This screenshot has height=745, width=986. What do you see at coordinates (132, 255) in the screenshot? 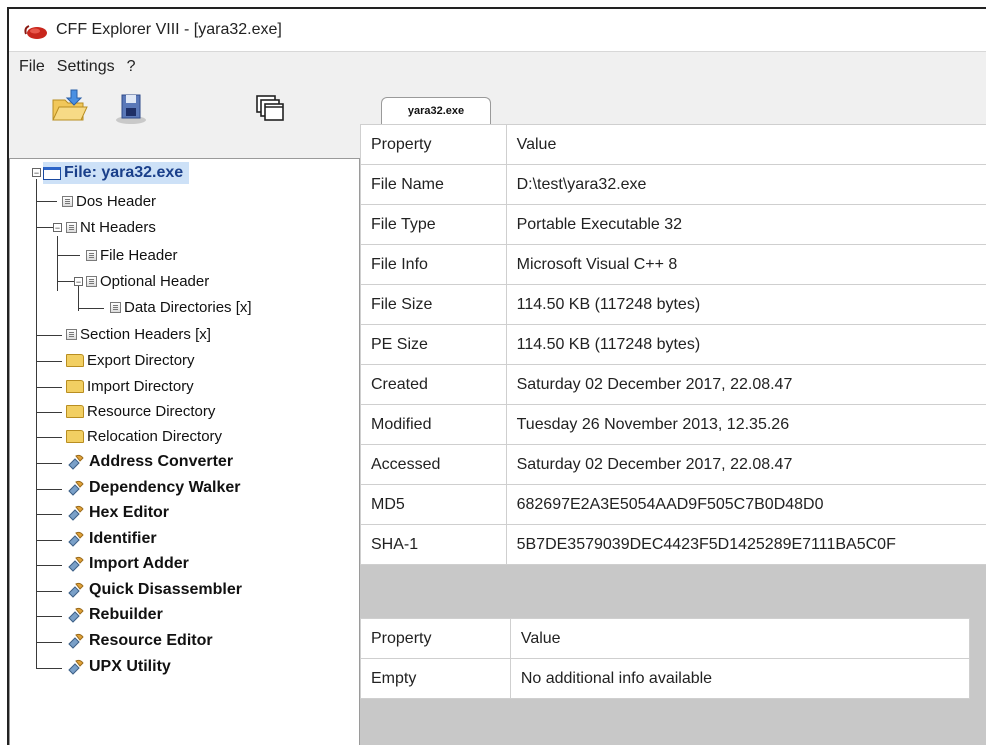
I see `tree-item-file-header: File Header` at bounding box center [132, 255].